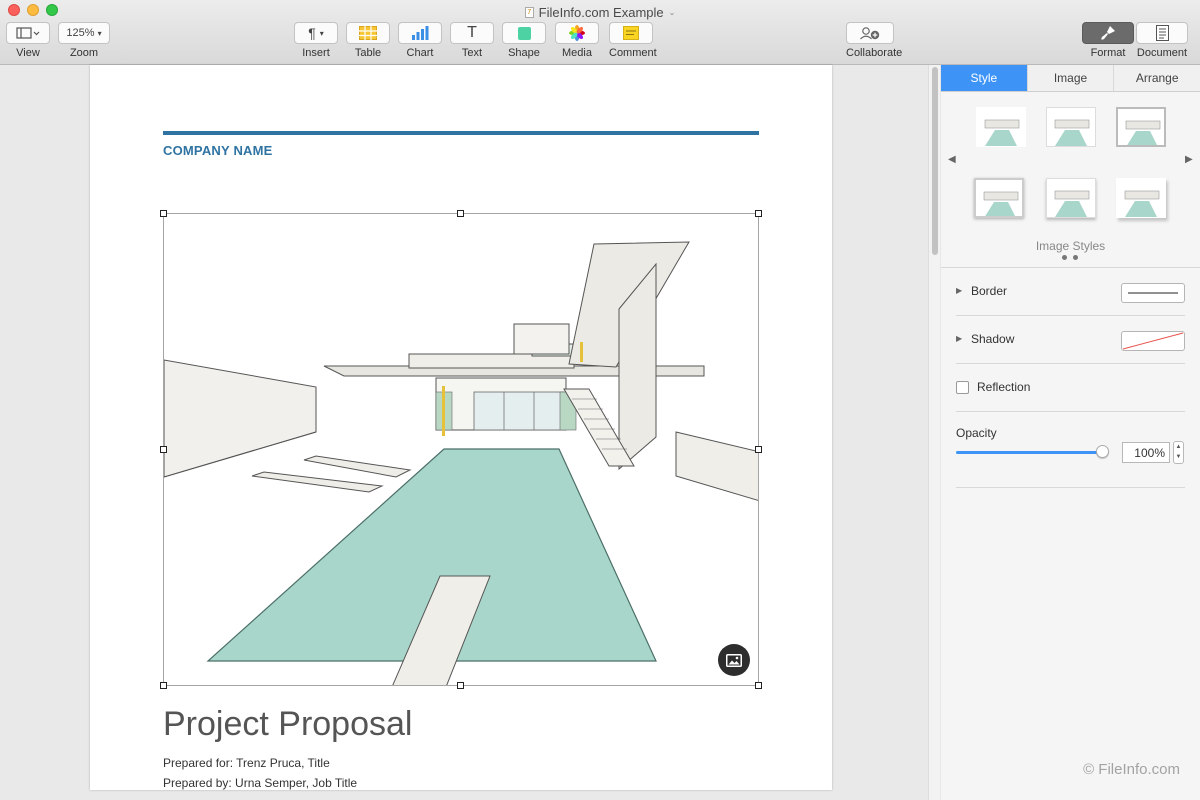 This screenshot has height=800, width=1200. Describe the element at coordinates (524, 33) in the screenshot. I see `shape-button` at that location.